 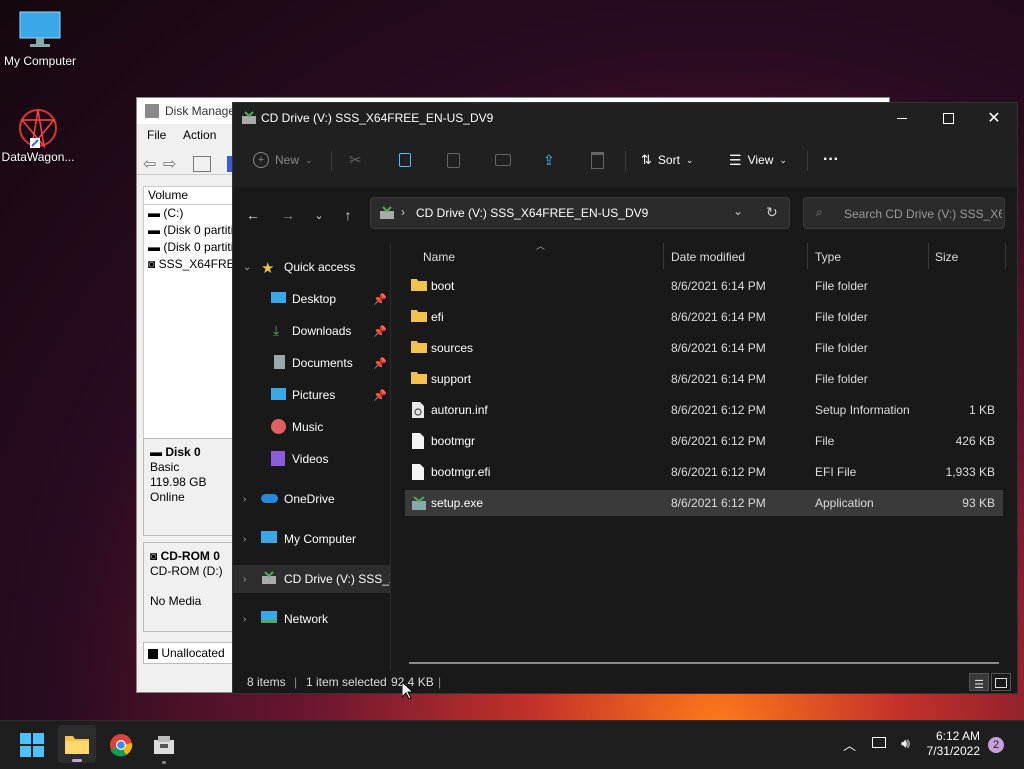 I want to click on nav-onedrive: › OneDrive, so click(x=311, y=499).